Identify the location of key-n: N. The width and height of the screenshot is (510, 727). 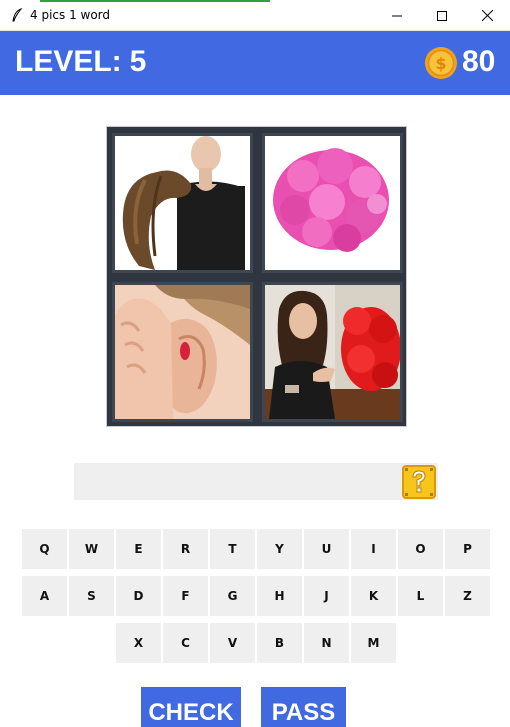
(326, 643).